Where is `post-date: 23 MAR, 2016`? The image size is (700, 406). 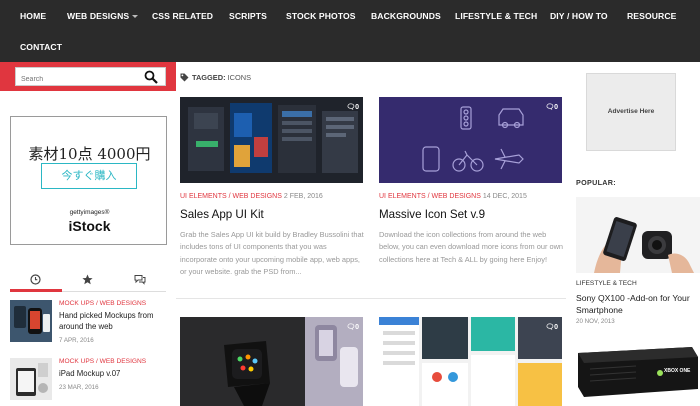 post-date: 23 MAR, 2016 is located at coordinates (79, 387).